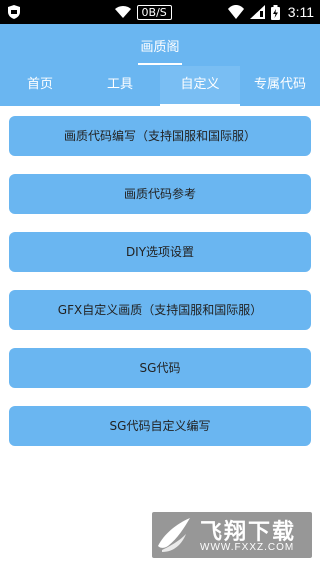 The width and height of the screenshot is (320, 569). I want to click on sg-code-button: SG代码, so click(160, 368).